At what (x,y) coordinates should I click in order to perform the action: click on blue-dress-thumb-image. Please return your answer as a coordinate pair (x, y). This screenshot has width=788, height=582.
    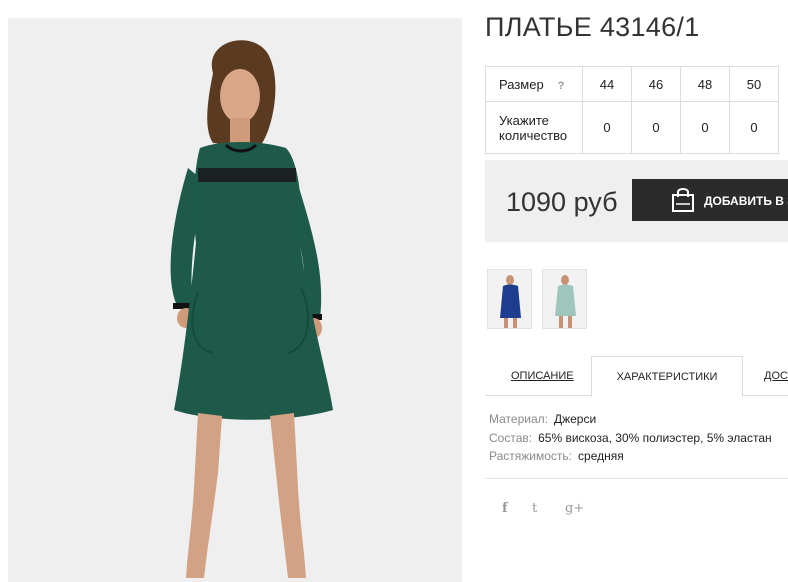
    Looking at the image, I should click on (509, 299).